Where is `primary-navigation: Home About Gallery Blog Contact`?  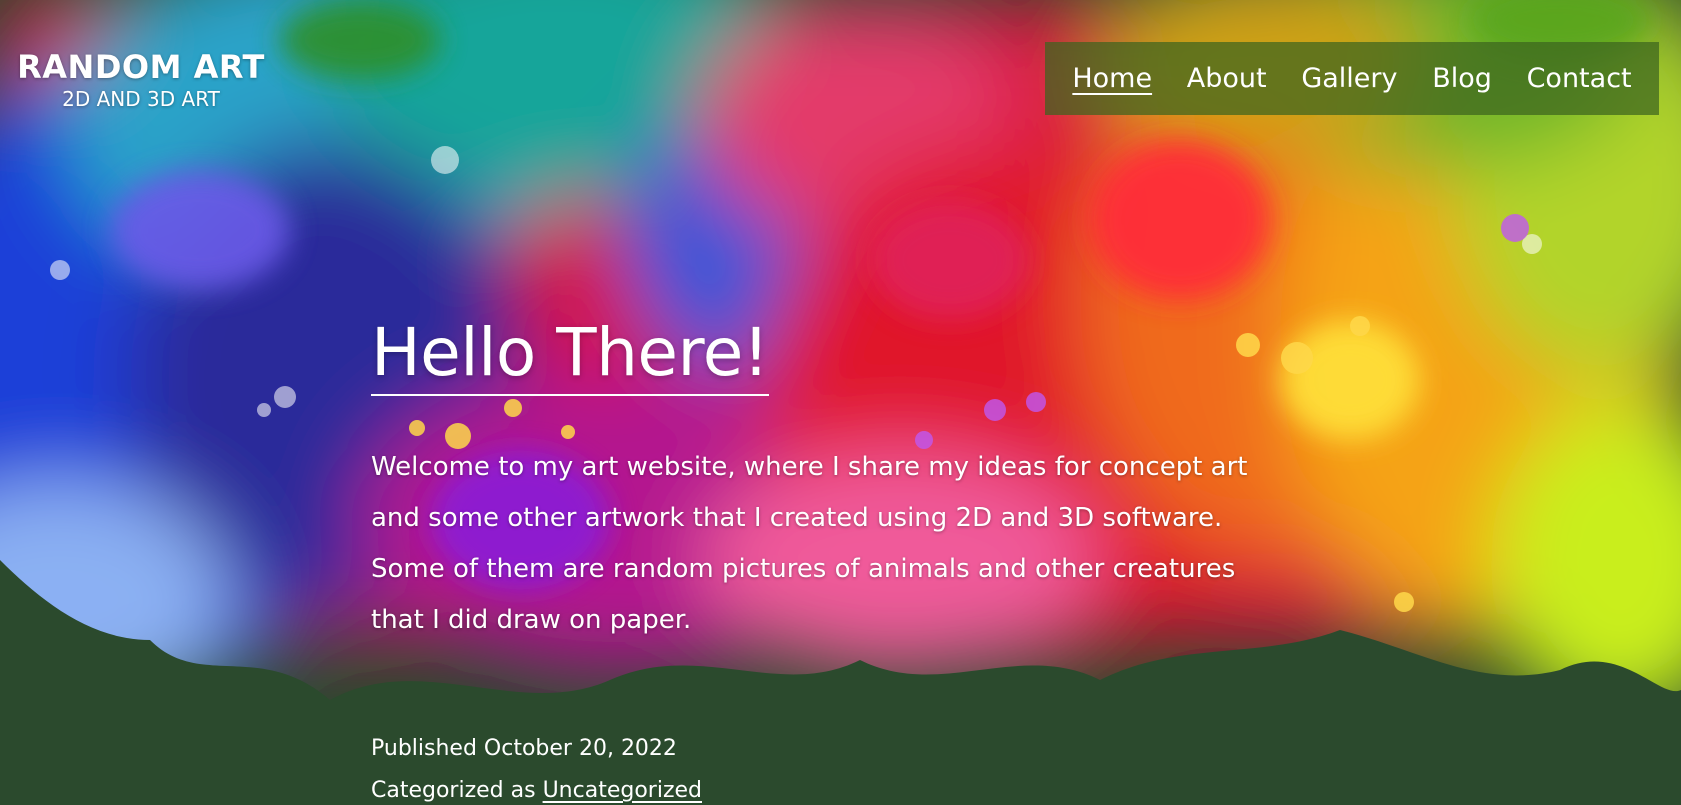
primary-navigation: Home About Gallery Blog Contact is located at coordinates (1352, 78).